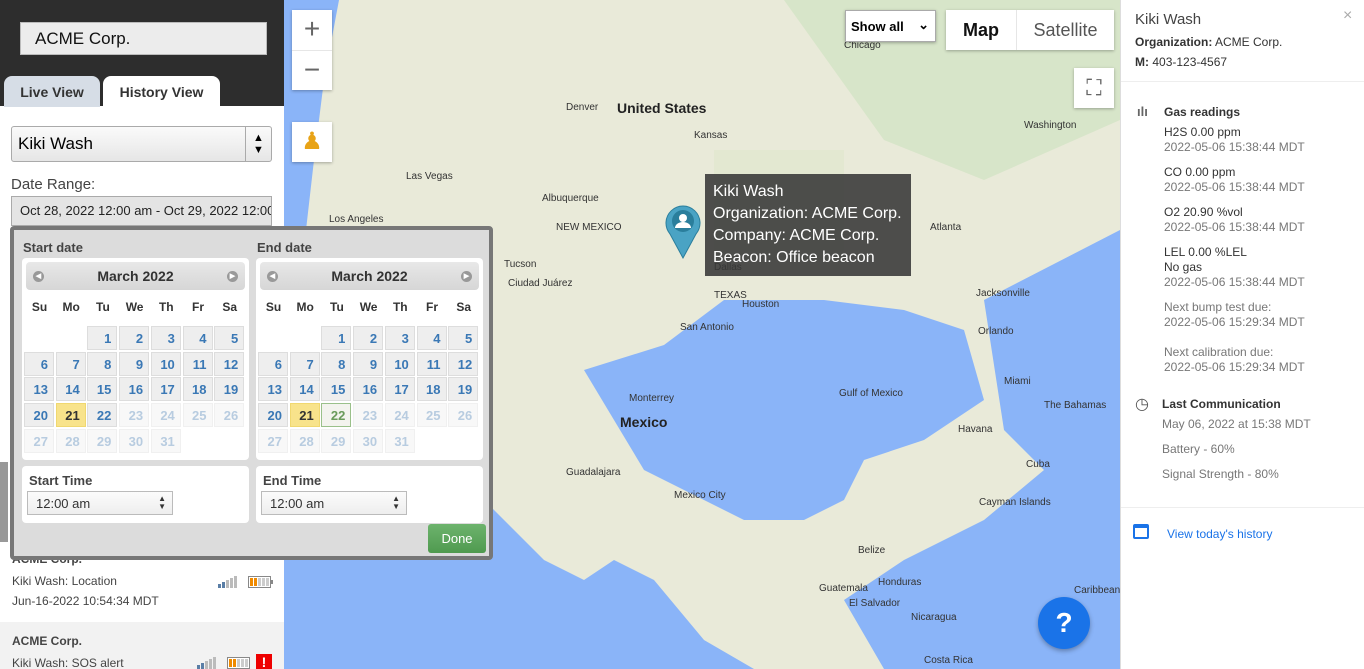  I want to click on street-view-pegman-icon: ♟, so click(312, 142).